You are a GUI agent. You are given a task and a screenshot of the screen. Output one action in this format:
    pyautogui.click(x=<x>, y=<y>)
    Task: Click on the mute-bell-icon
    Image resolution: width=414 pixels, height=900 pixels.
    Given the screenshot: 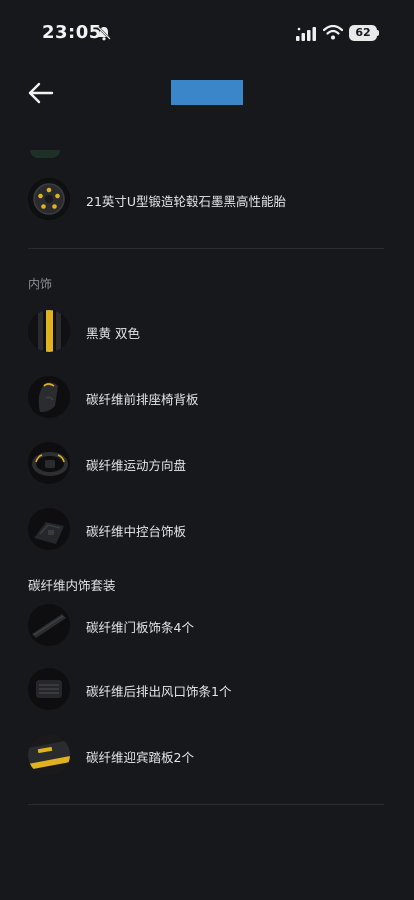 What is the action you would take?
    pyautogui.click(x=104, y=35)
    